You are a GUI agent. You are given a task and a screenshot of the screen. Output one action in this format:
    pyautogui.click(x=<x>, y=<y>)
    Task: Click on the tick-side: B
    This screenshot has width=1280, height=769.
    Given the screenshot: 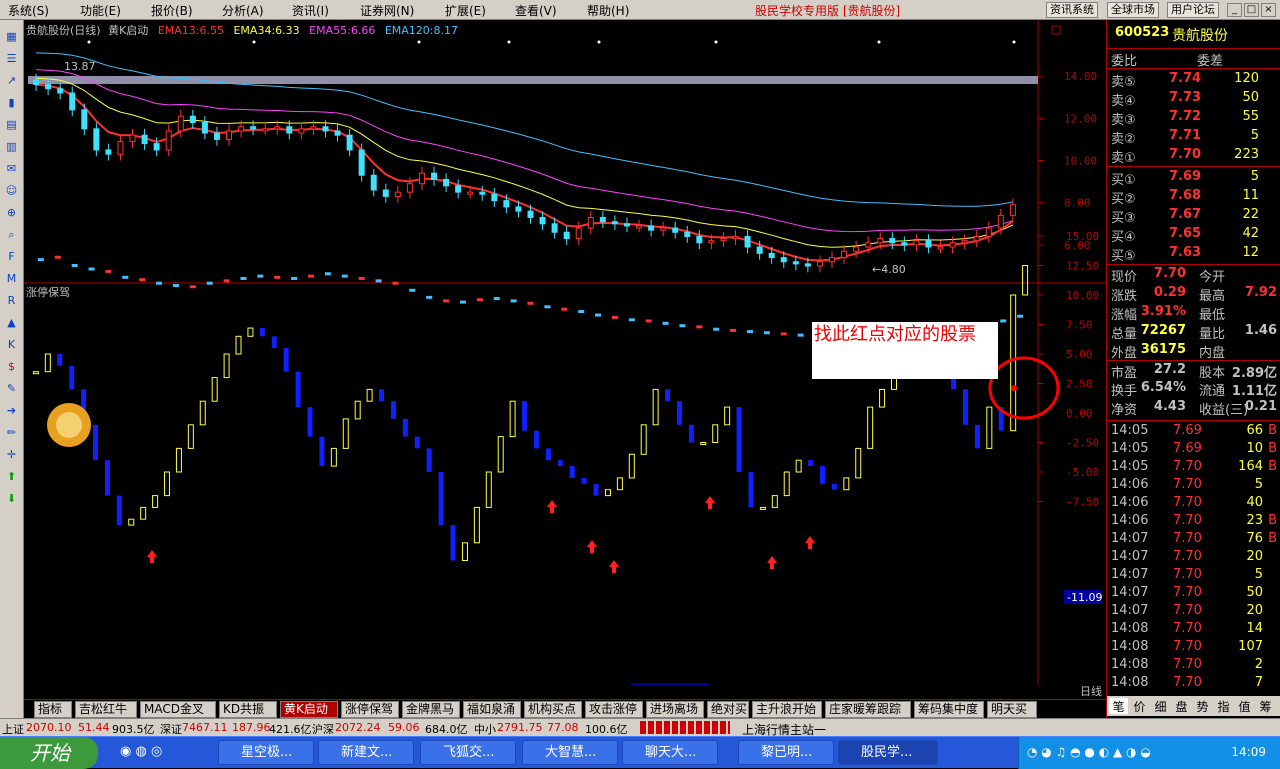 What is the action you would take?
    pyautogui.click(x=1272, y=448)
    